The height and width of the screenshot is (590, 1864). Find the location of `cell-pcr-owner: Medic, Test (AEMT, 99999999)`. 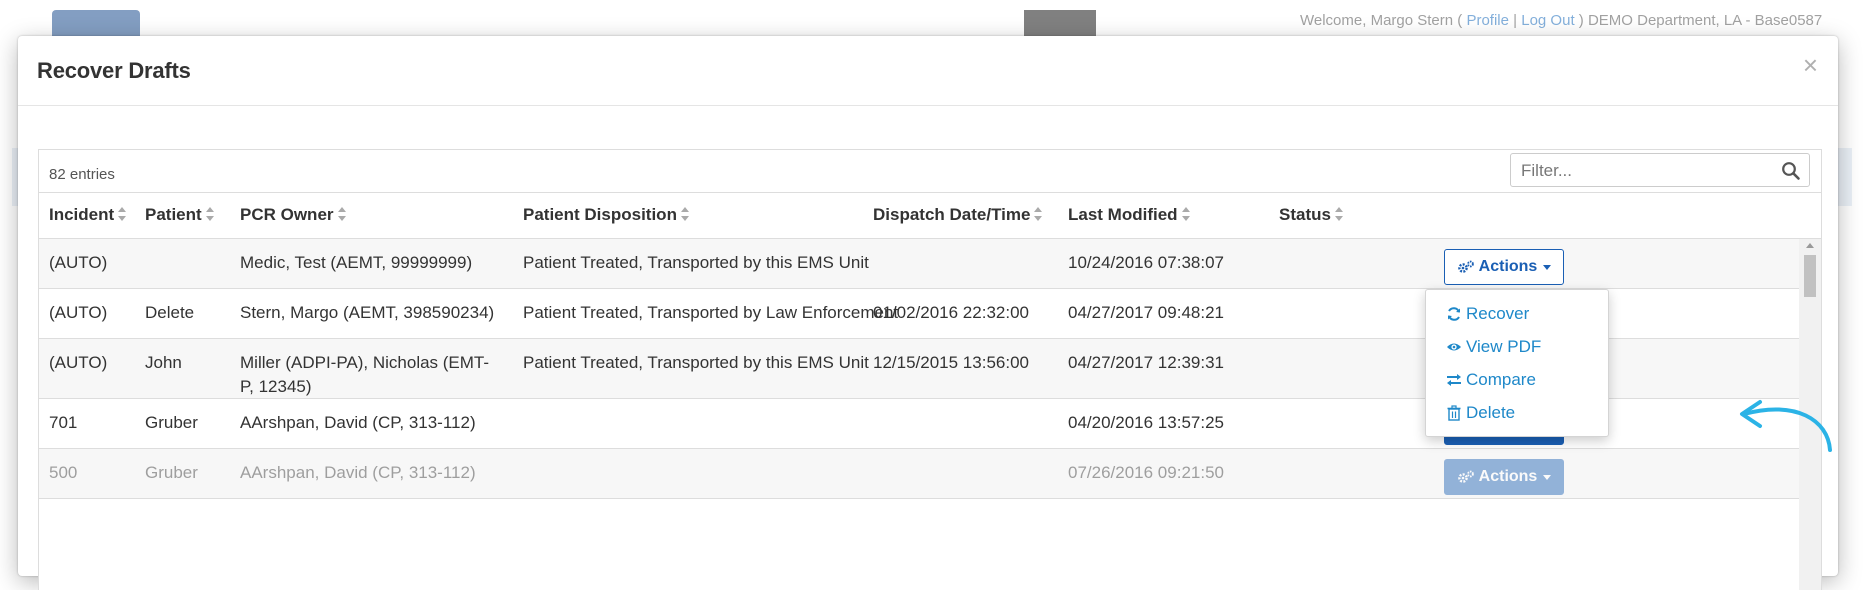

cell-pcr-owner: Medic, Test (AEMT, 99999999) is located at coordinates (356, 262).